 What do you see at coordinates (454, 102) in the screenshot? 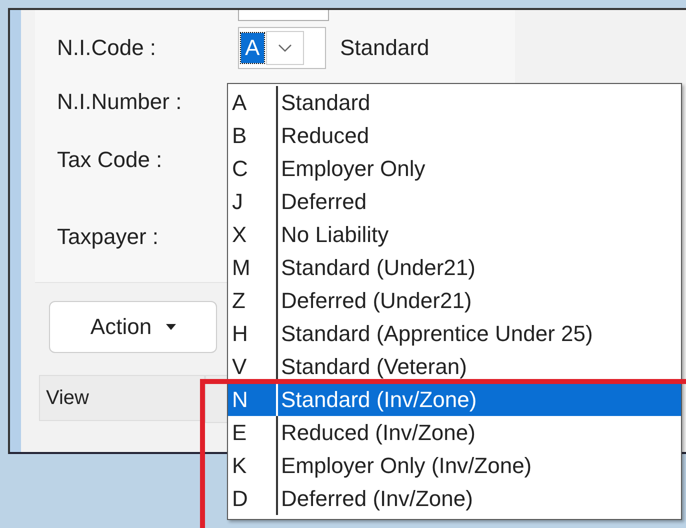
I see `dropdown-option: A Standard` at bounding box center [454, 102].